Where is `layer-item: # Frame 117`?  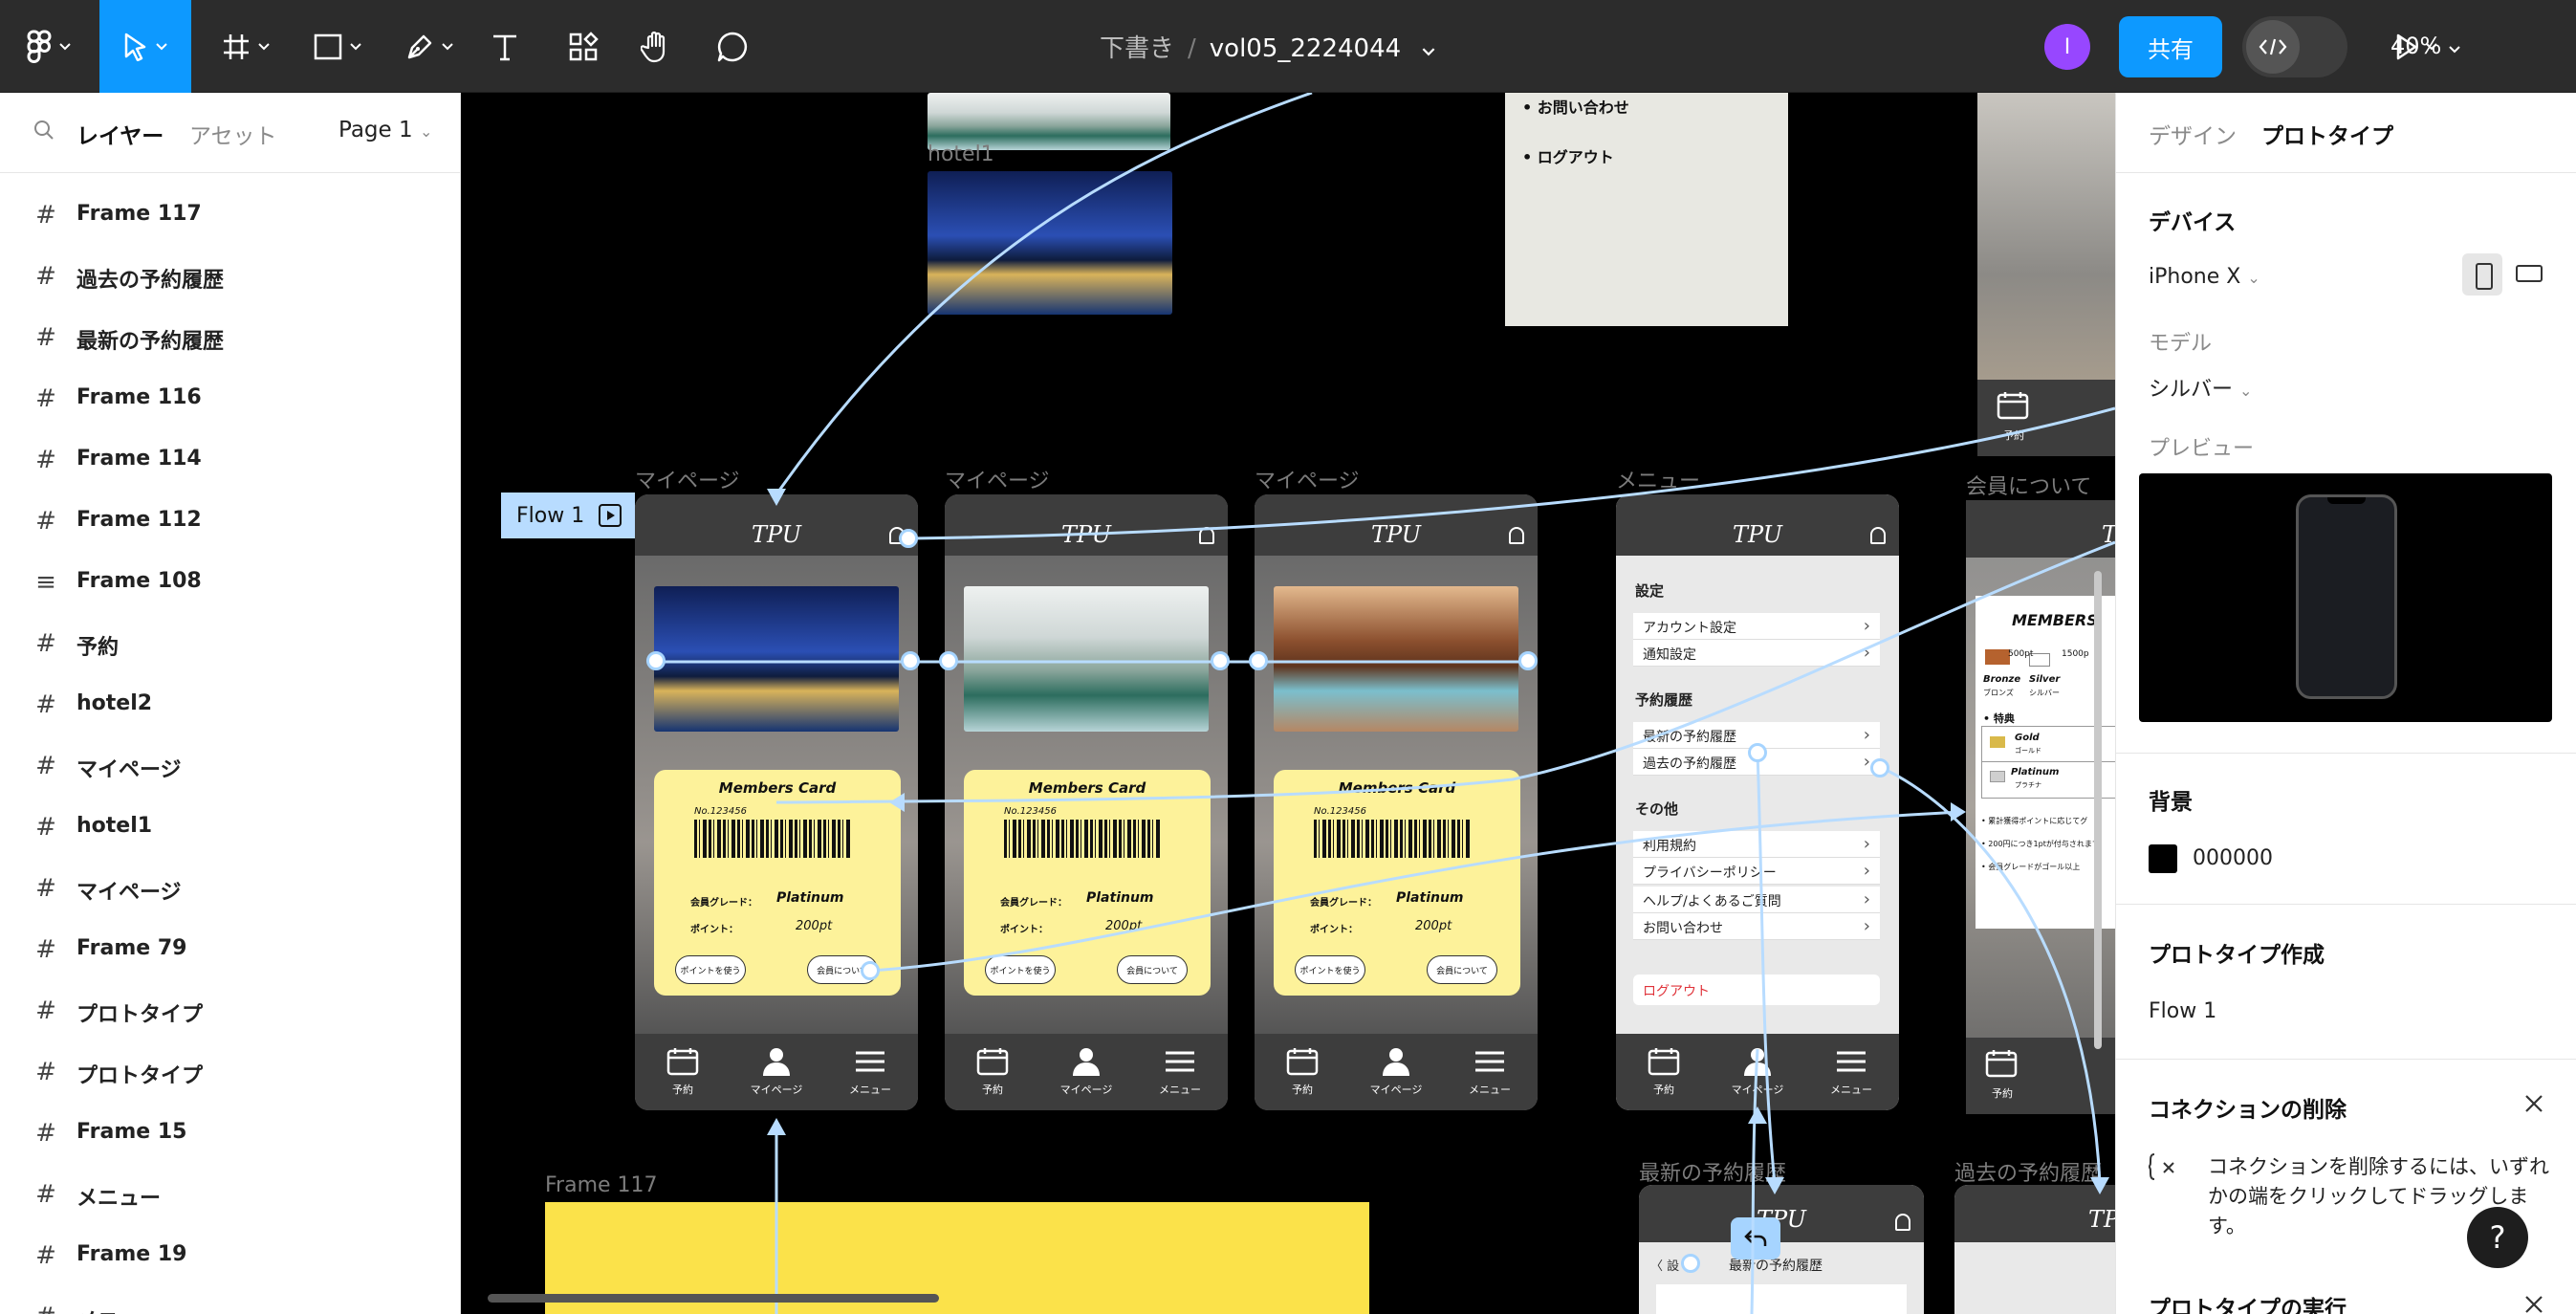
layer-item: # Frame 117 is located at coordinates (229, 216).